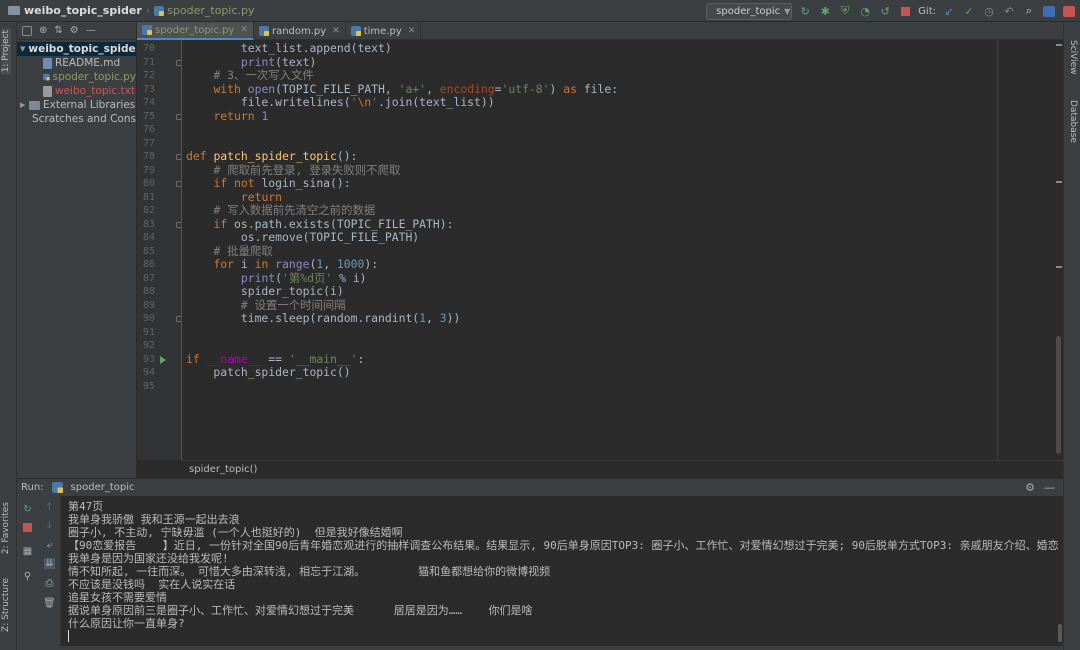 The width and height of the screenshot is (1080, 650). I want to click on tab-database: Database, so click(1073, 121).